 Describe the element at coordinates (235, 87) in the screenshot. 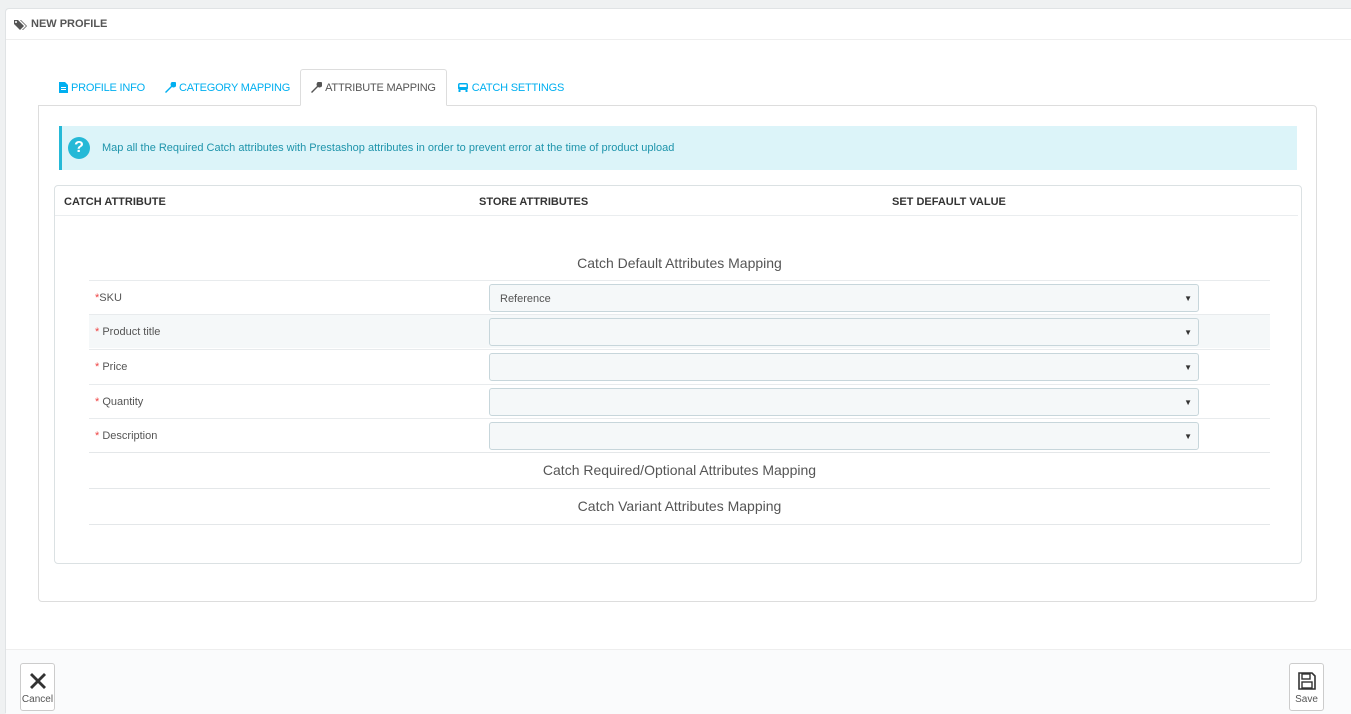

I see `tab-label: CATEGORY MAPPING` at that location.